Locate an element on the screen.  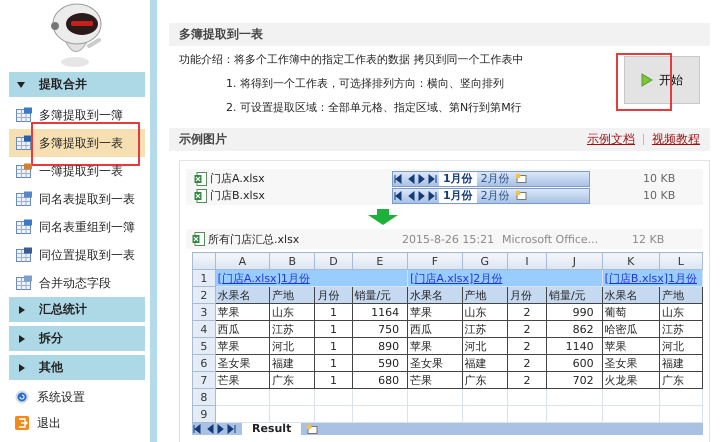
row-header: 5 is located at coordinates (204, 346).